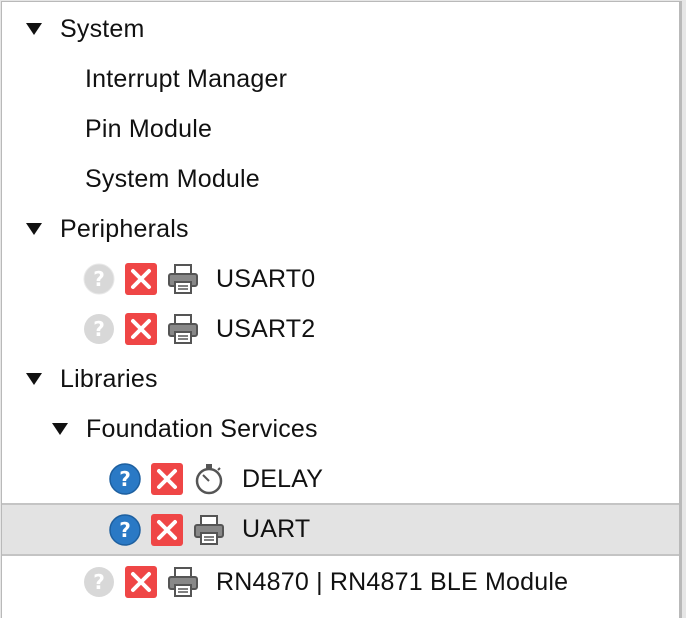 The image size is (686, 618). What do you see at coordinates (340, 29) in the screenshot?
I see `tree-node-system: System` at bounding box center [340, 29].